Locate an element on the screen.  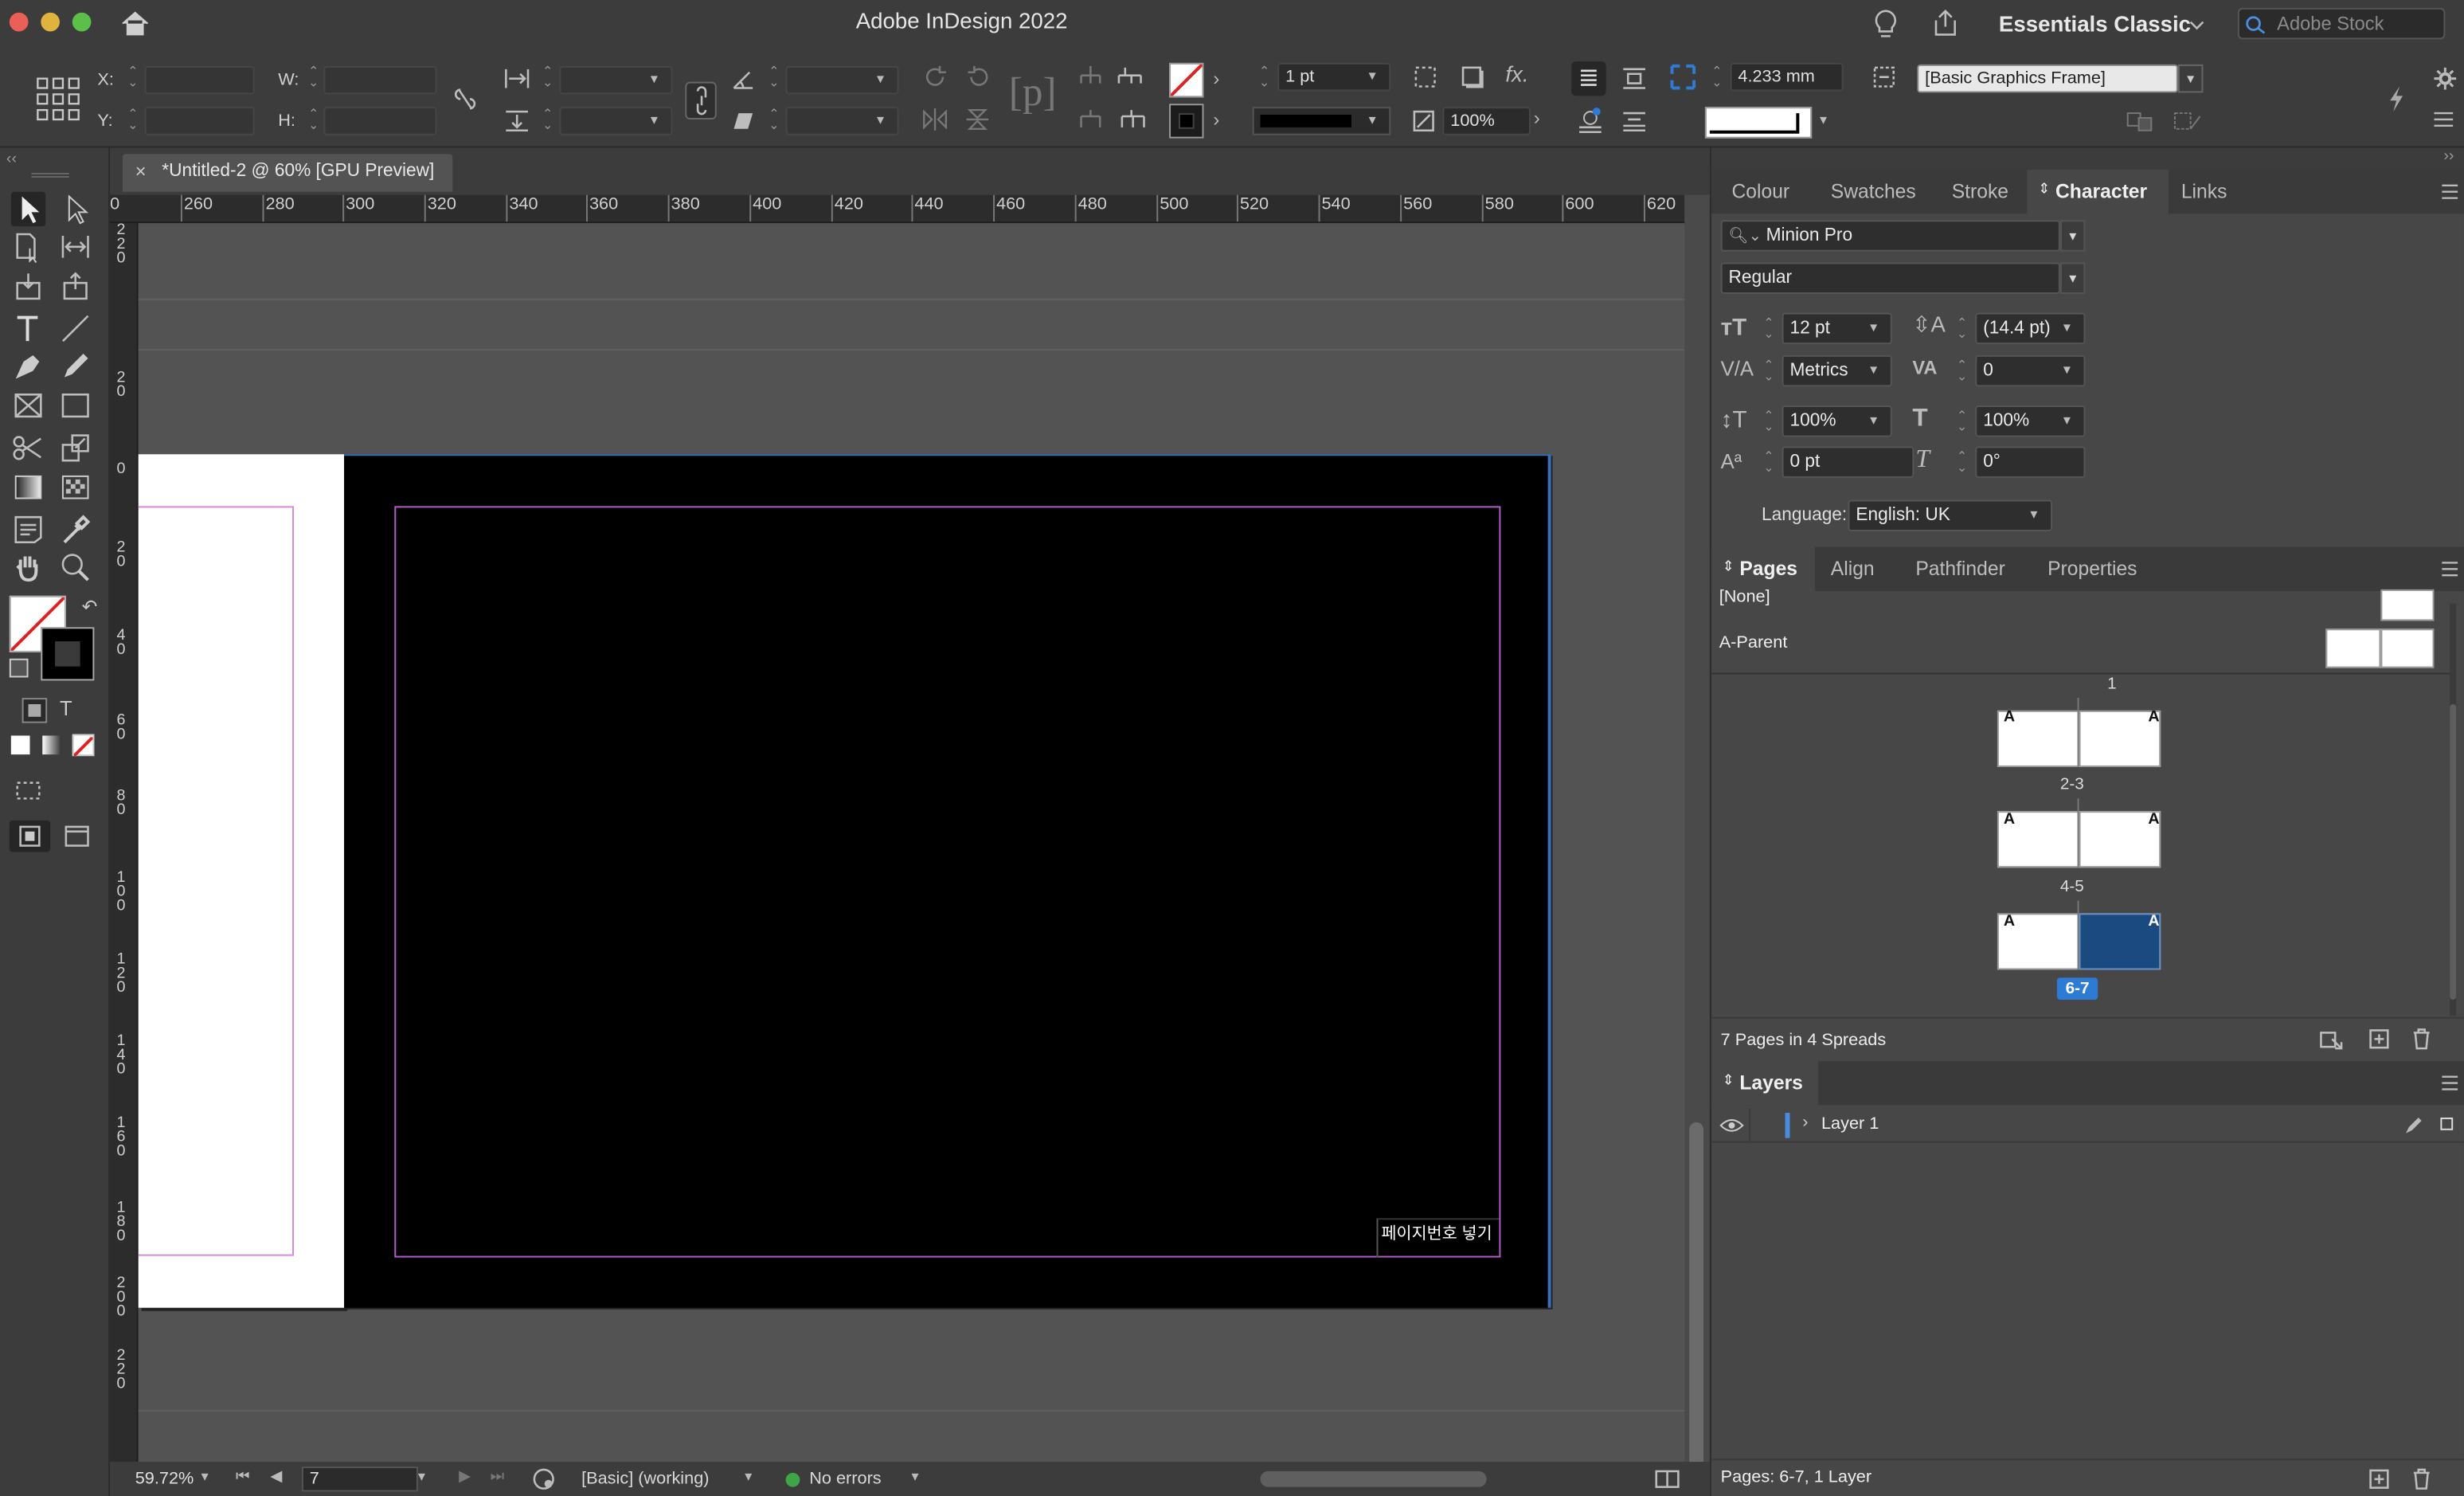
tracking-stepper: ⌃ ⌄ is located at coordinates (1962, 371).